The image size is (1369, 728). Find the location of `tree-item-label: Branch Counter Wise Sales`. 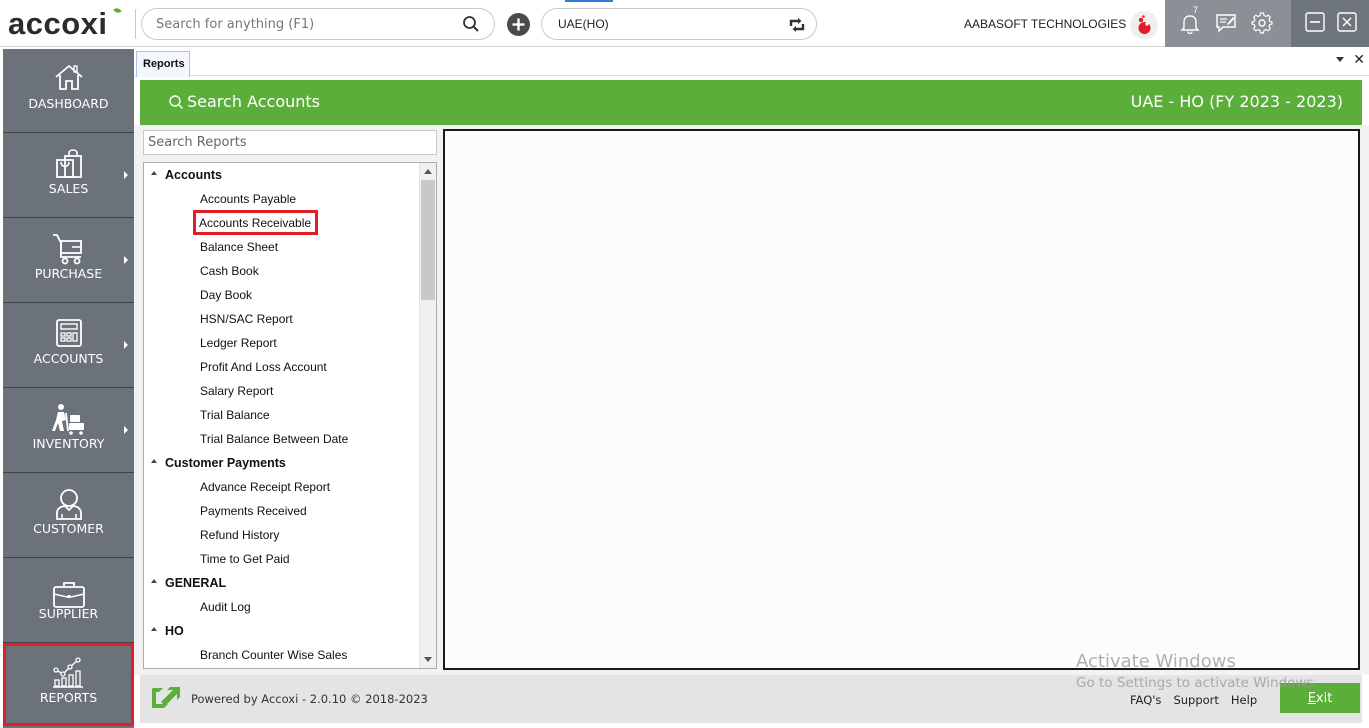

tree-item-label: Branch Counter Wise Sales is located at coordinates (273, 655).